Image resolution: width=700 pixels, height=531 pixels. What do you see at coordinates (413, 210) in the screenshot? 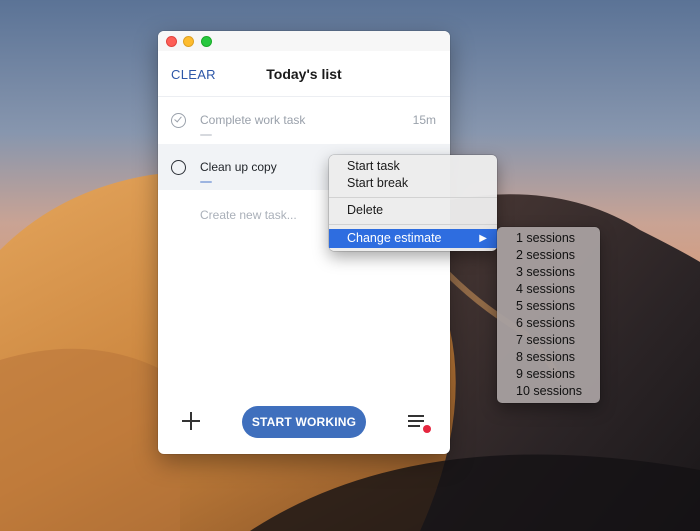
I see `menu-item-delete: Delete` at bounding box center [413, 210].